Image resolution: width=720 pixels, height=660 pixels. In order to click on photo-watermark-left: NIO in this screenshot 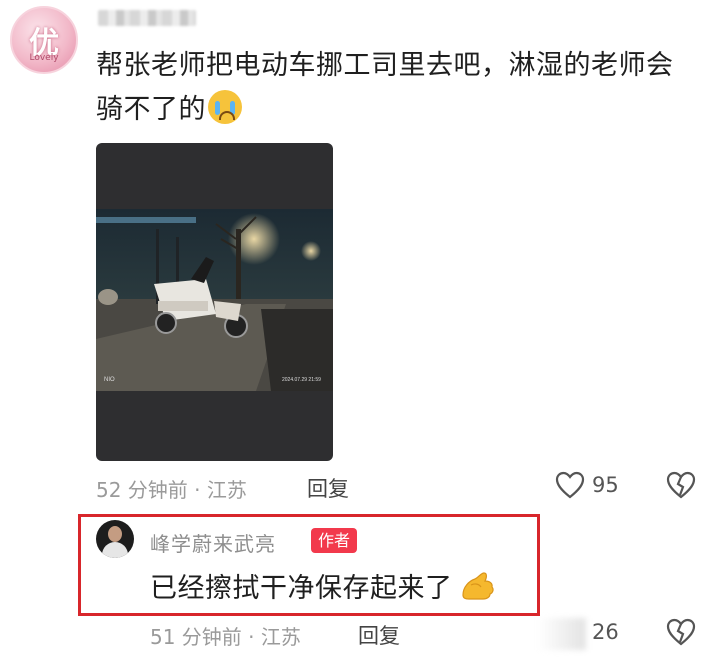, I will do `click(109, 380)`.